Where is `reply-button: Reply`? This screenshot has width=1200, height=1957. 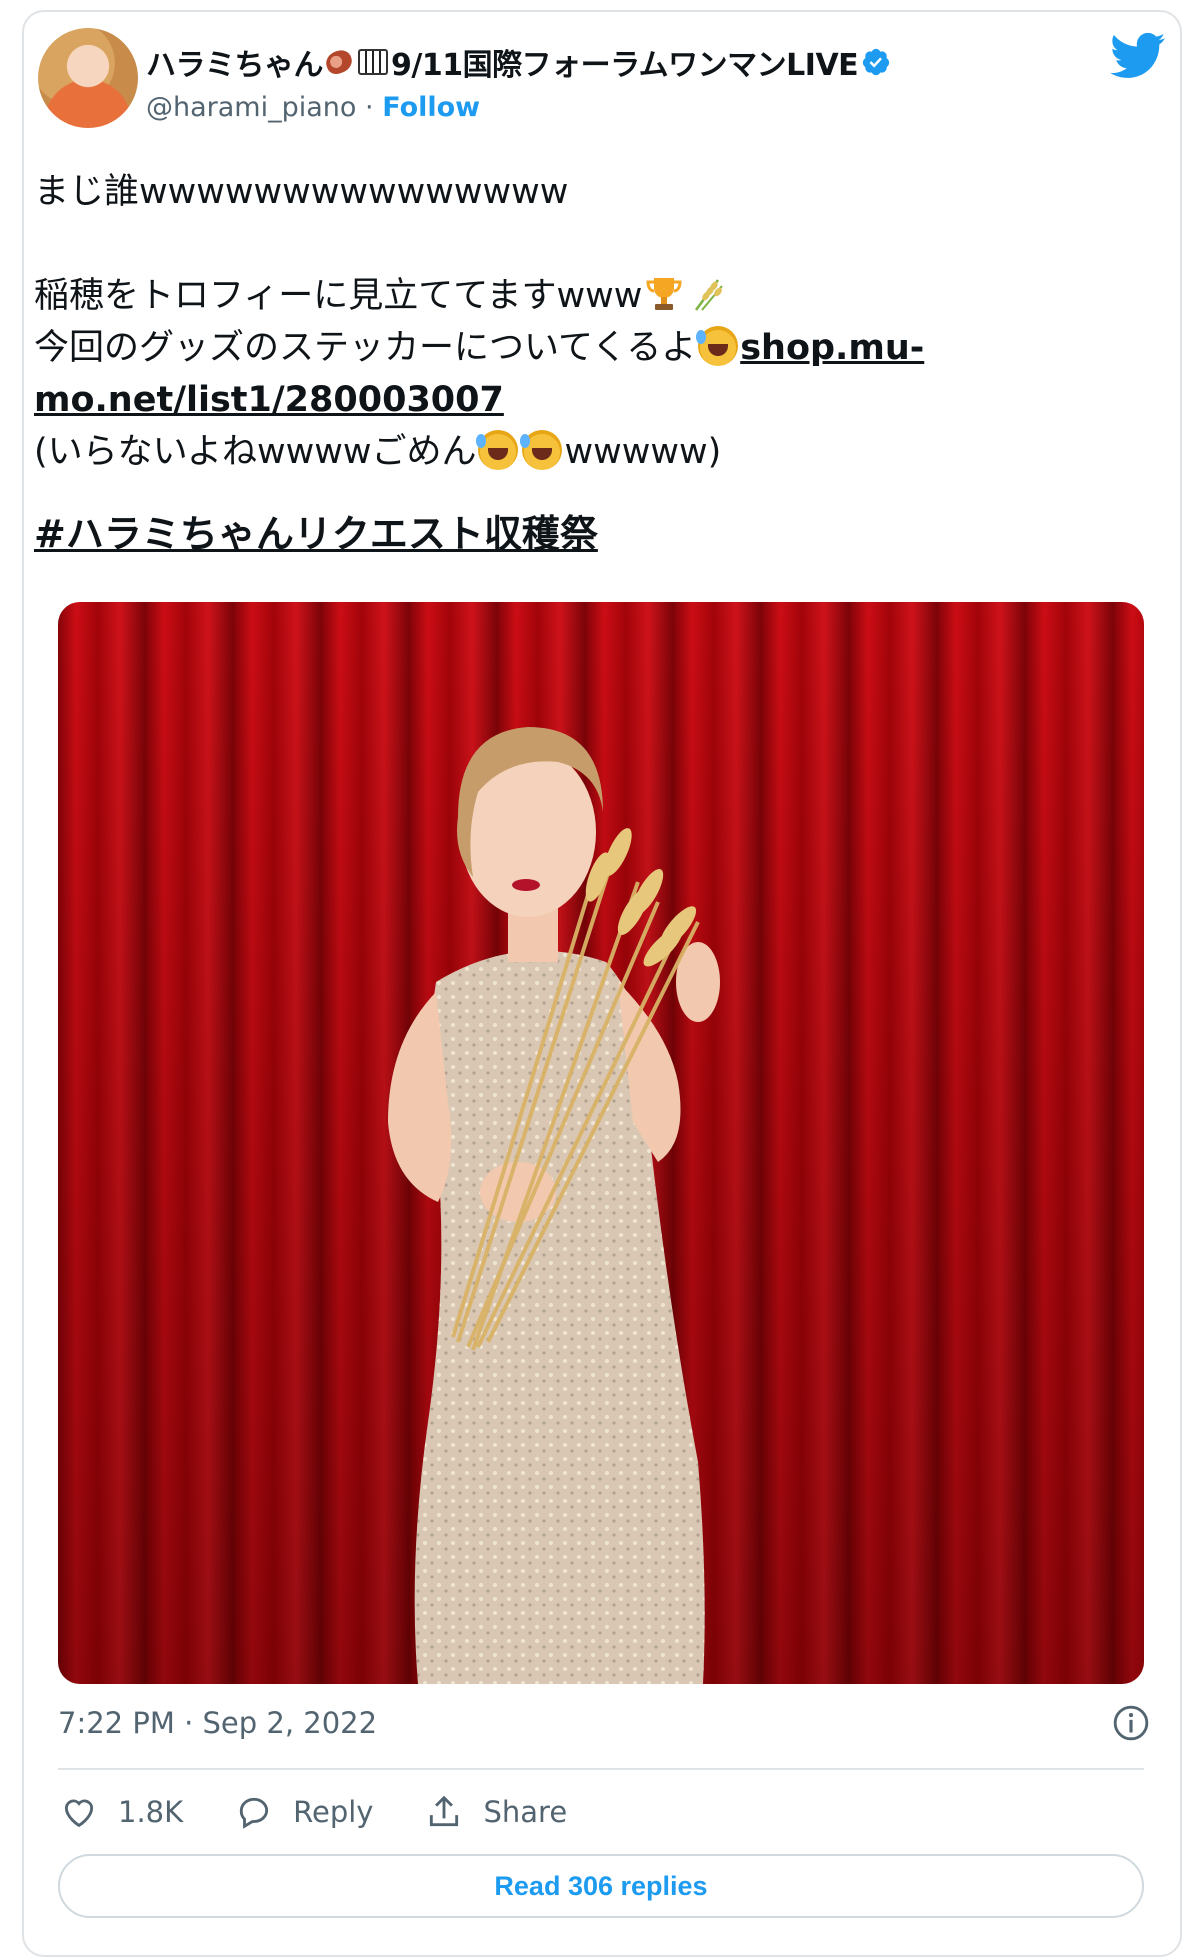 reply-button: Reply is located at coordinates (304, 1812).